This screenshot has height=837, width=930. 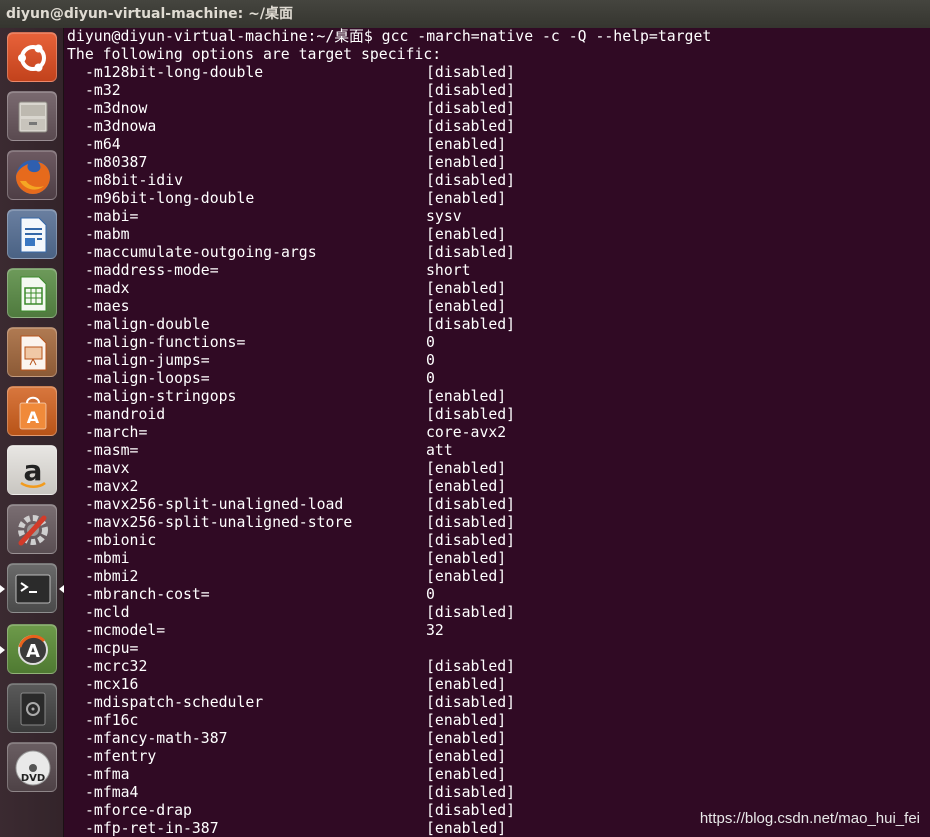 I want to click on option-name: -m64, so click(x=103, y=144).